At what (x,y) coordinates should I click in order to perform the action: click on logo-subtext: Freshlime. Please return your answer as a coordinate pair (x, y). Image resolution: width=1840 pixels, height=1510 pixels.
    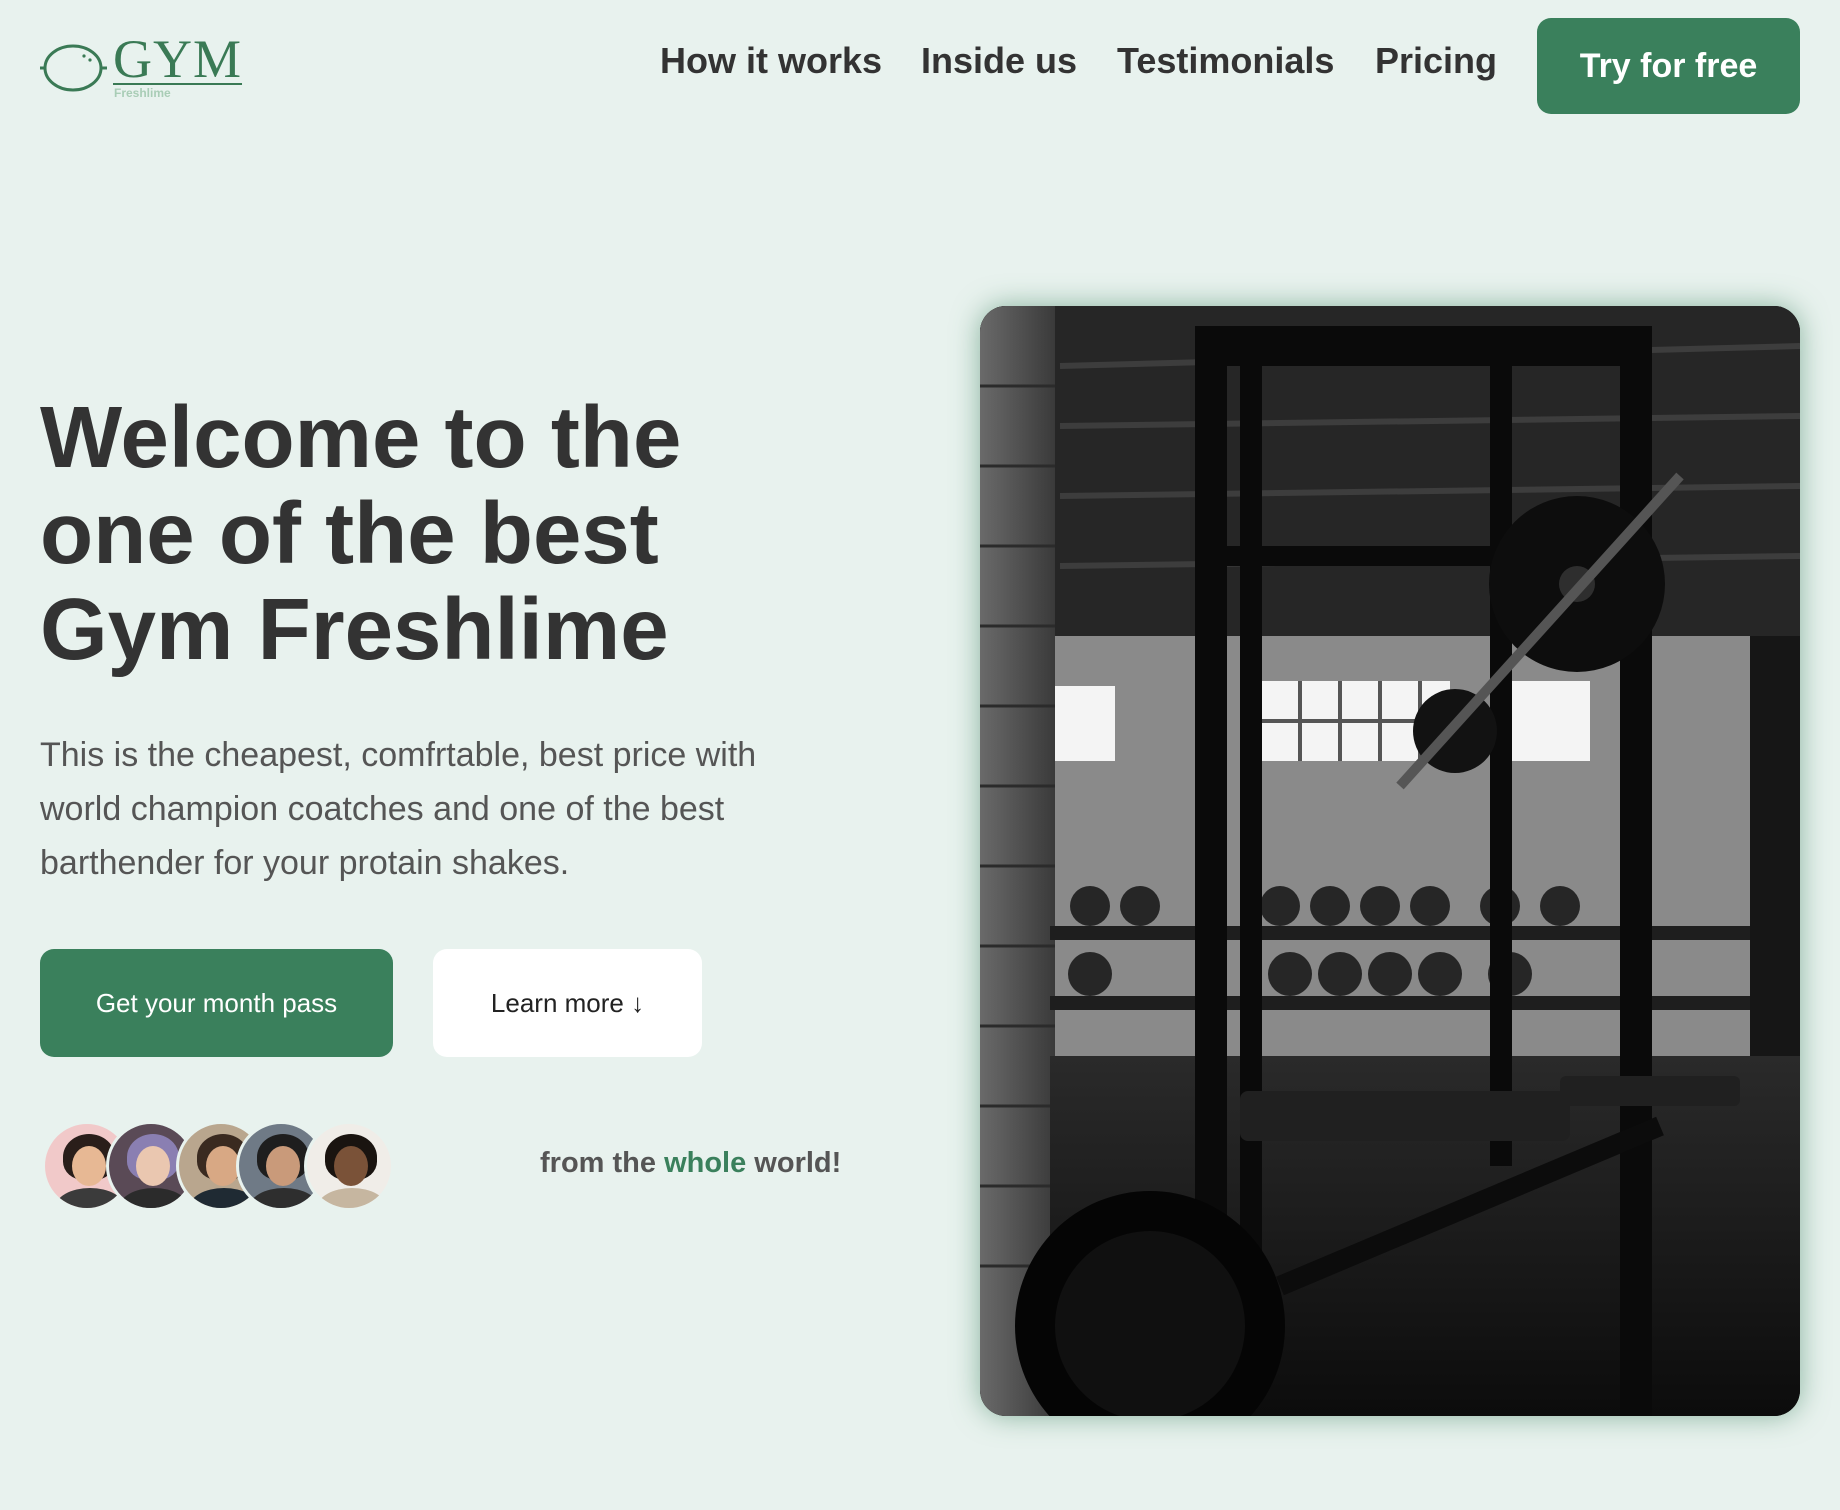
    Looking at the image, I should click on (142, 93).